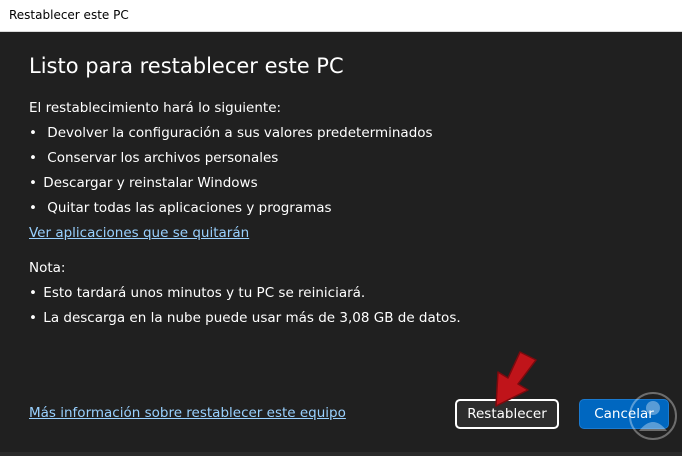  I want to click on bottom-edge, so click(341, 454).